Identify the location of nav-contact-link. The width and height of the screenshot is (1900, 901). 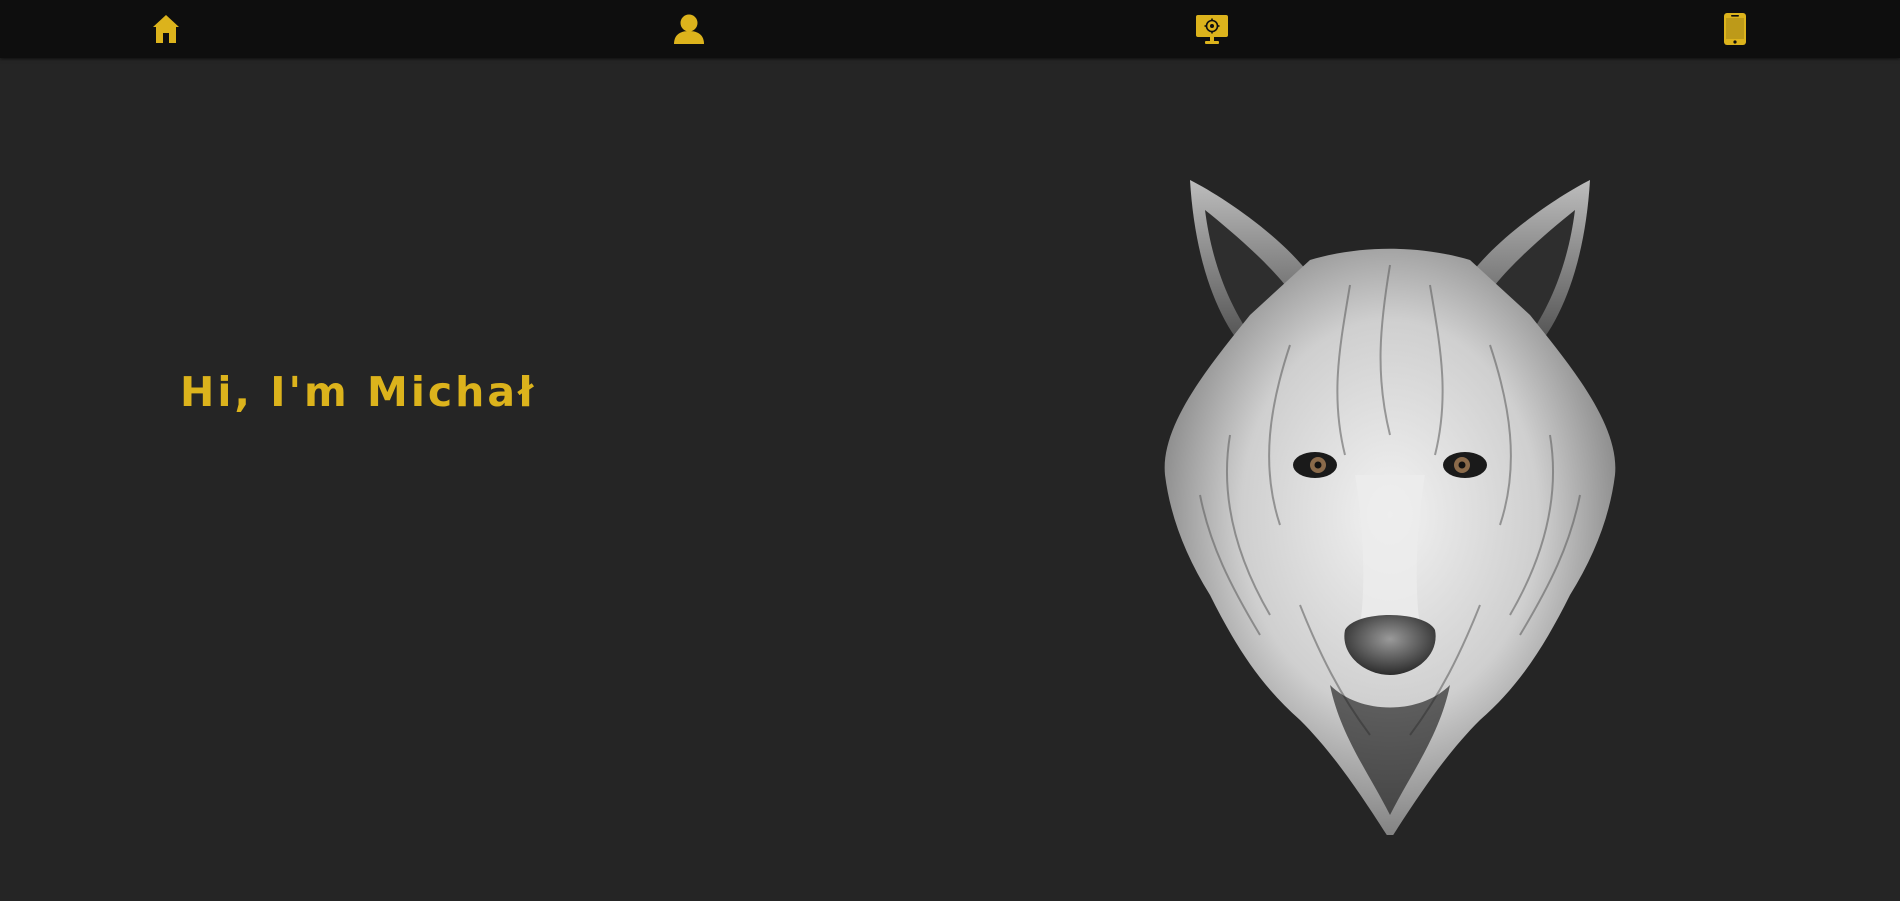
(1735, 29).